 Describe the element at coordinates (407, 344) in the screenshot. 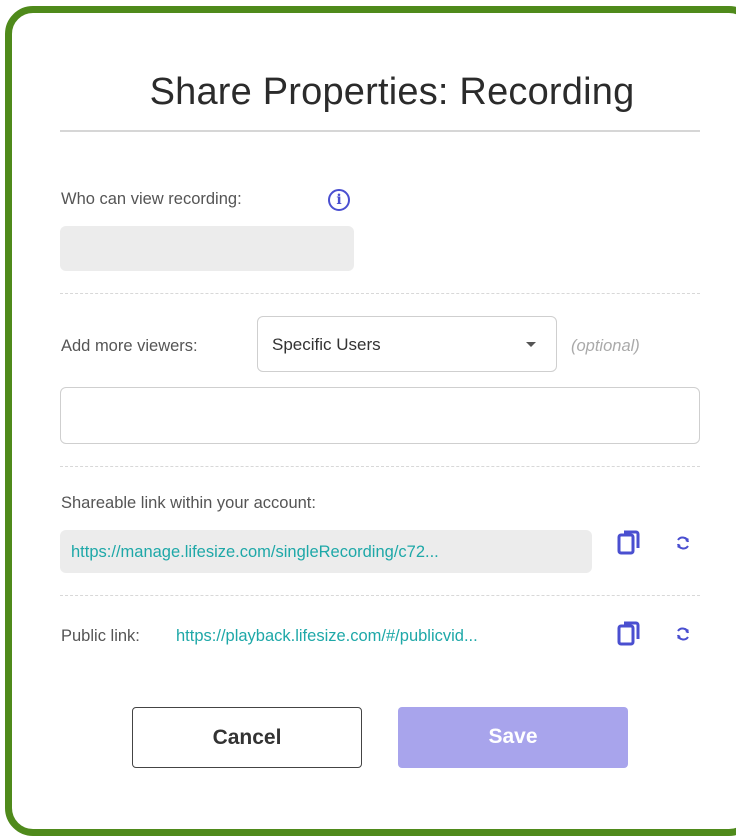

I see `viewer-type-select: Specific Users` at that location.